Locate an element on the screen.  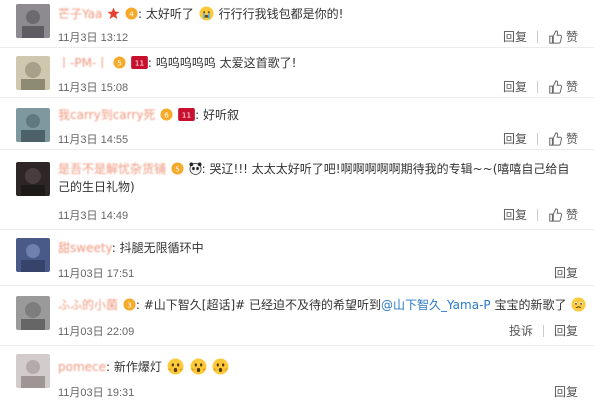
comment-body: 芒子Yaa 4: 太好听了 行行行我钱包都是你的! is located at coordinates (201, 13).